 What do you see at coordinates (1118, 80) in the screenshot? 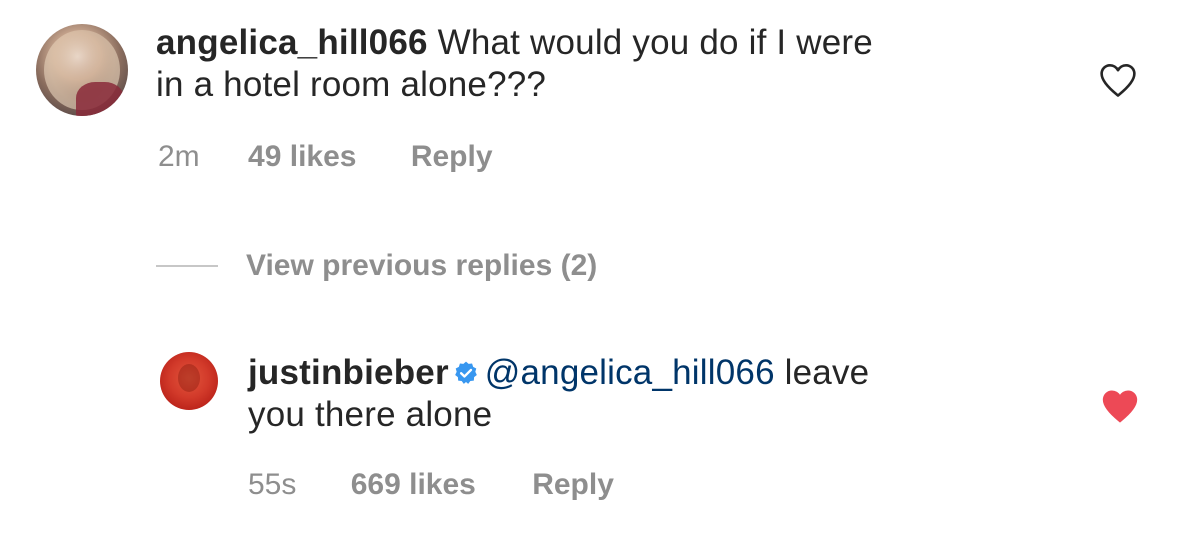
I see `heart-outline-icon` at bounding box center [1118, 80].